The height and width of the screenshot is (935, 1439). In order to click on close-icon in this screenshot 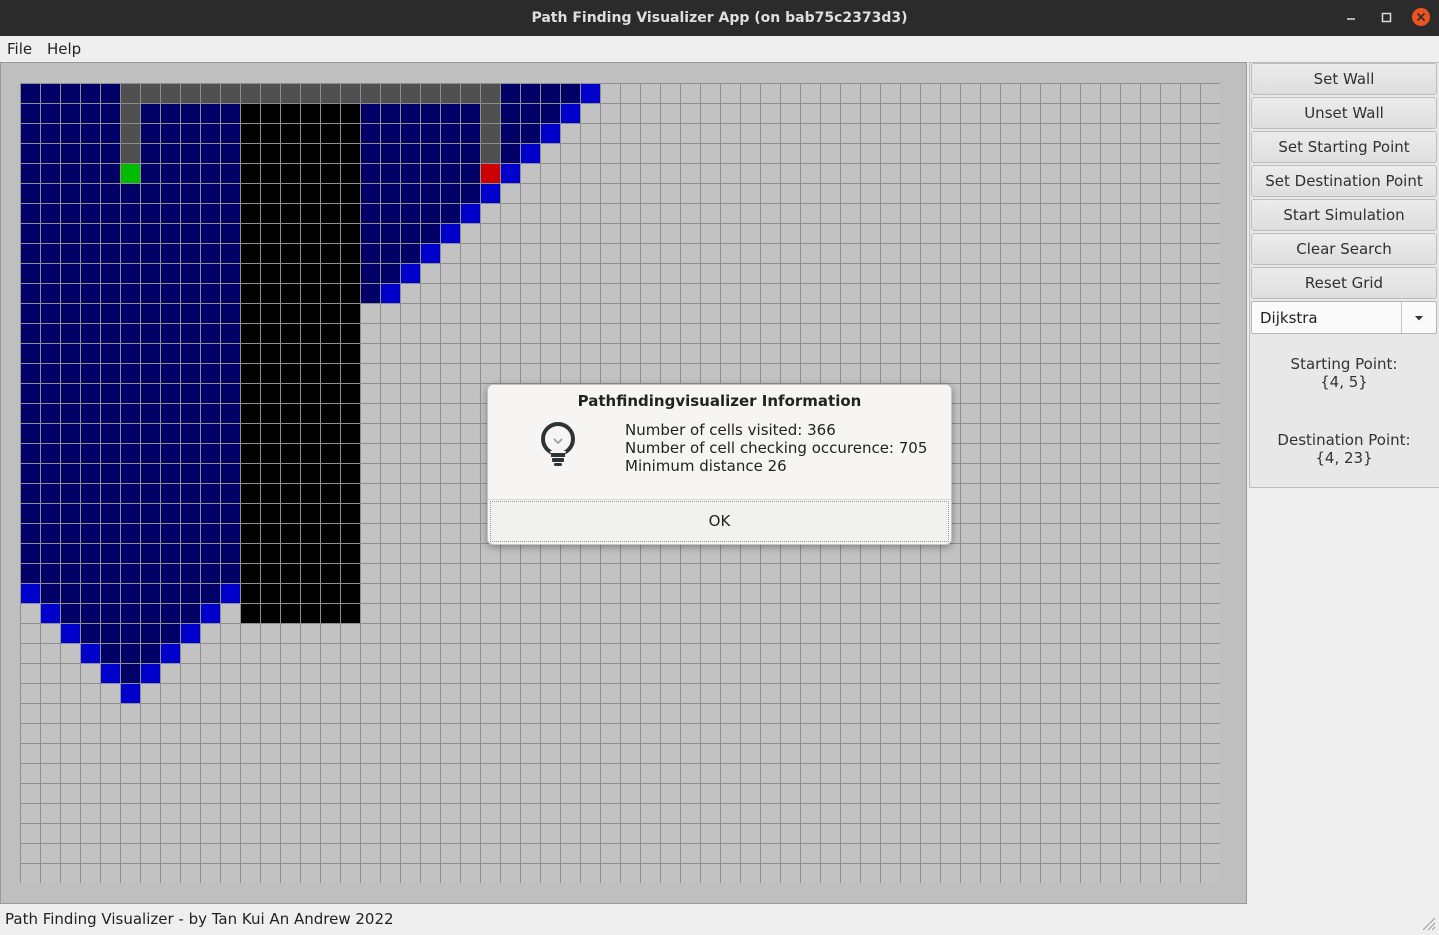, I will do `click(1421, 18)`.